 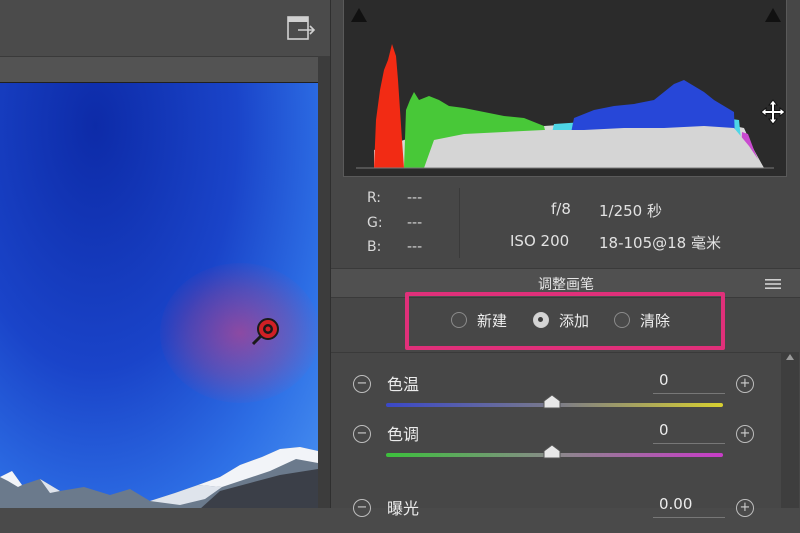 I want to click on exposure-slider-row: − 曝光 0.00 +, so click(x=556, y=505).